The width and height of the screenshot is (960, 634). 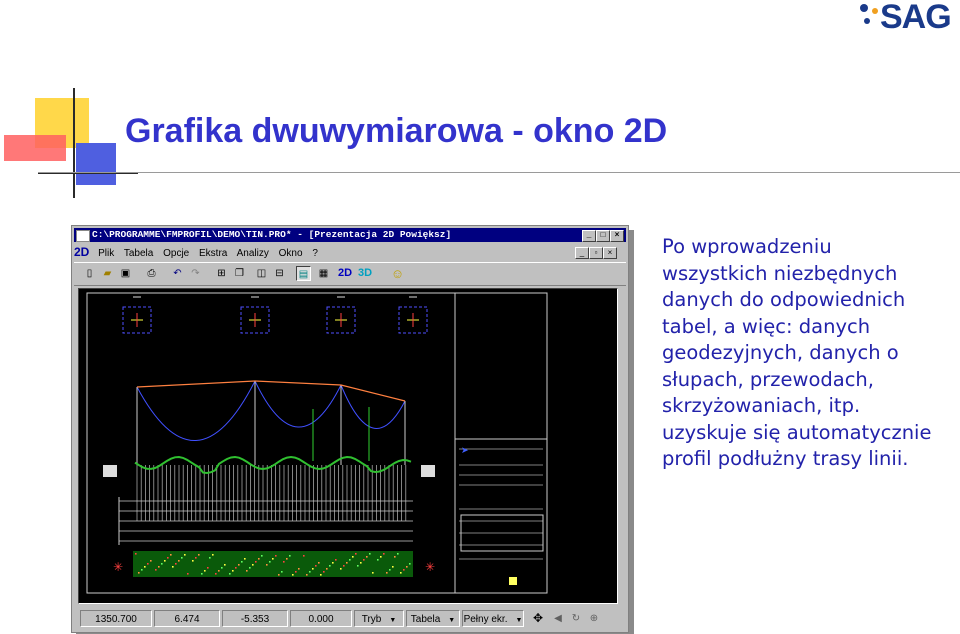 What do you see at coordinates (430, 567) in the screenshot?
I see `crossing-marker-right: ✳` at bounding box center [430, 567].